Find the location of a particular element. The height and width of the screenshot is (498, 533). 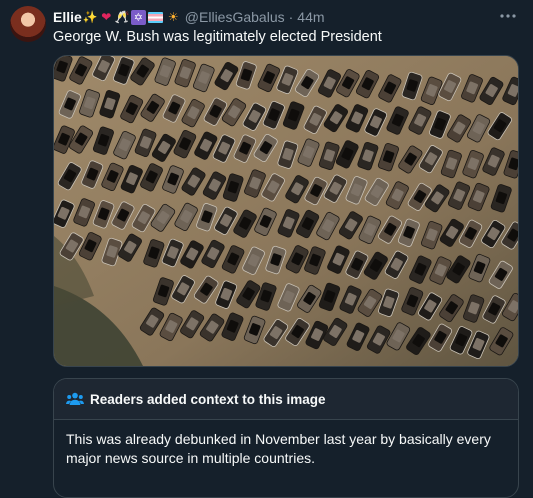

clinking-glasses-emoji: 🥂 is located at coordinates (122, 17).